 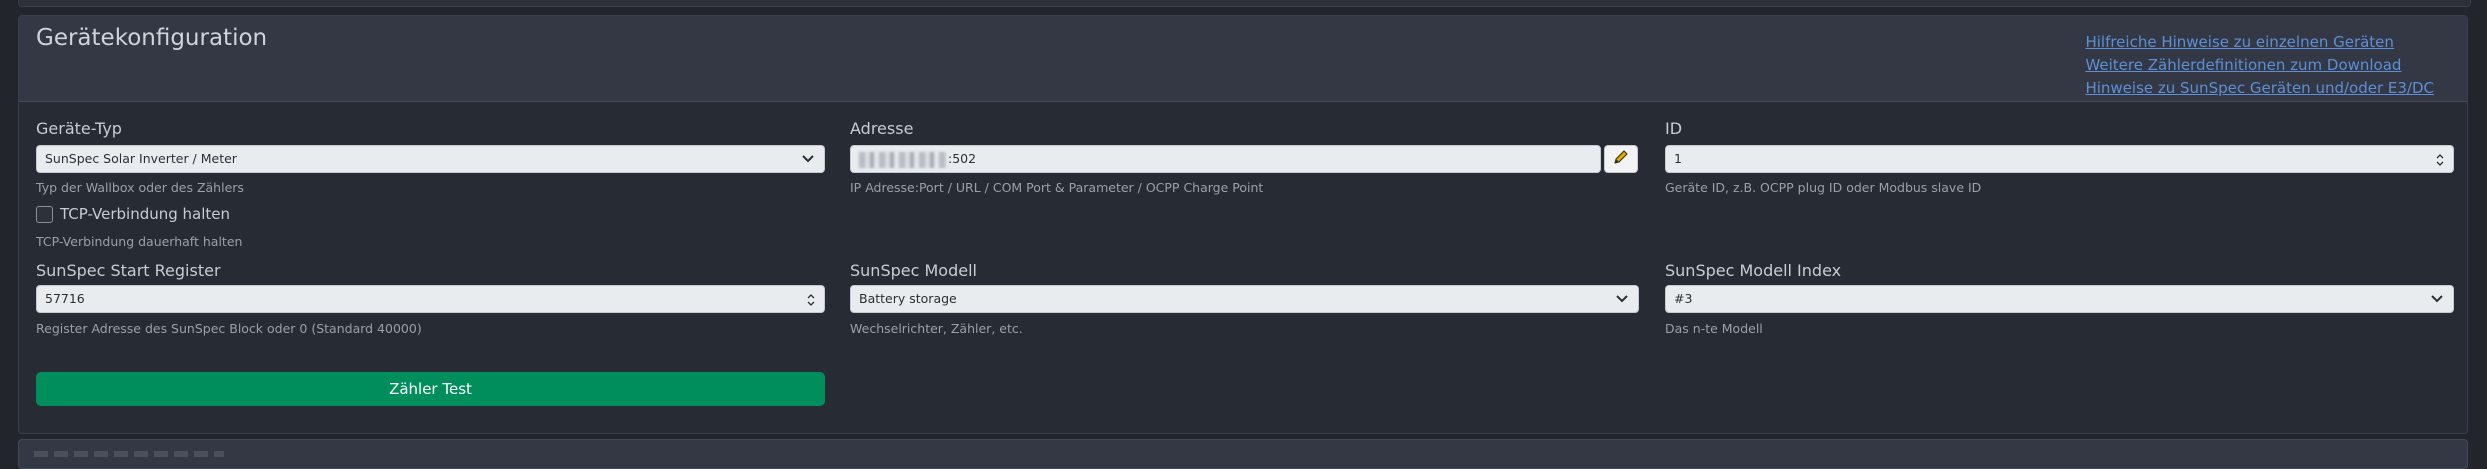 What do you see at coordinates (908, 298) in the screenshot?
I see `sunspec-model-value: Battery storage` at bounding box center [908, 298].